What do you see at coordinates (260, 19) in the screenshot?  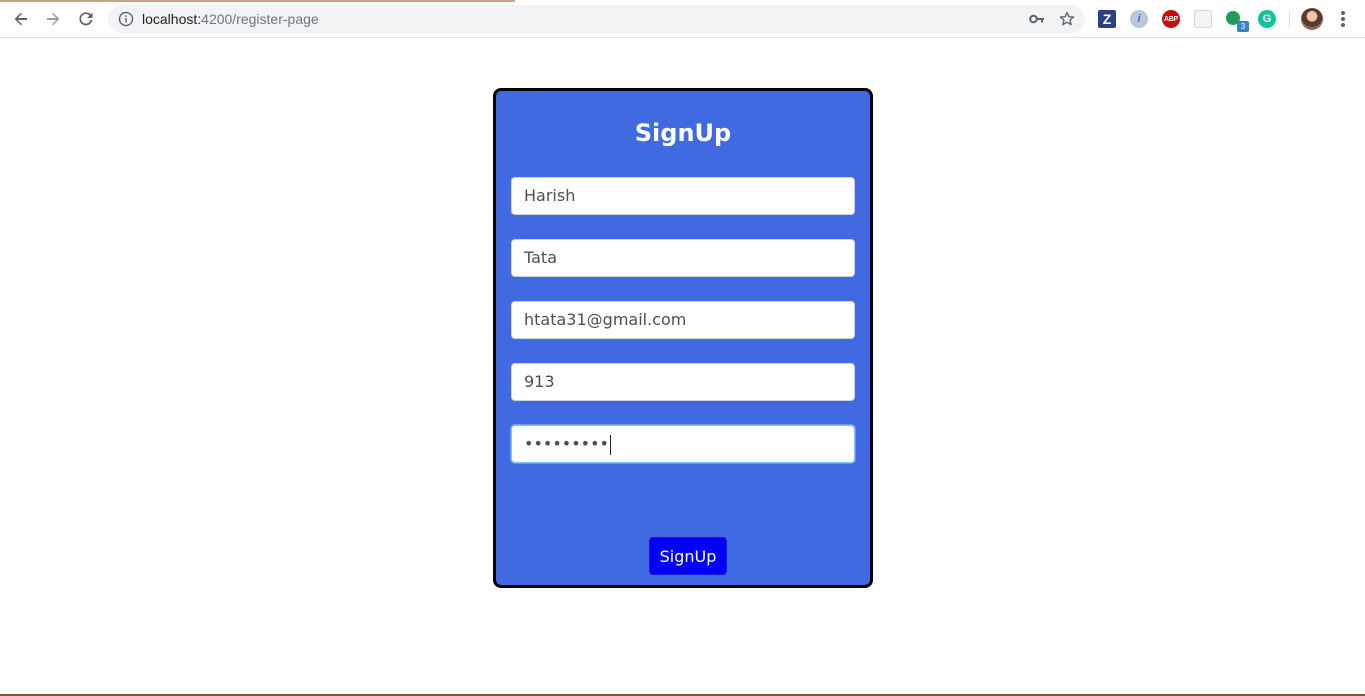 I see `url-path: 4200/register-page` at bounding box center [260, 19].